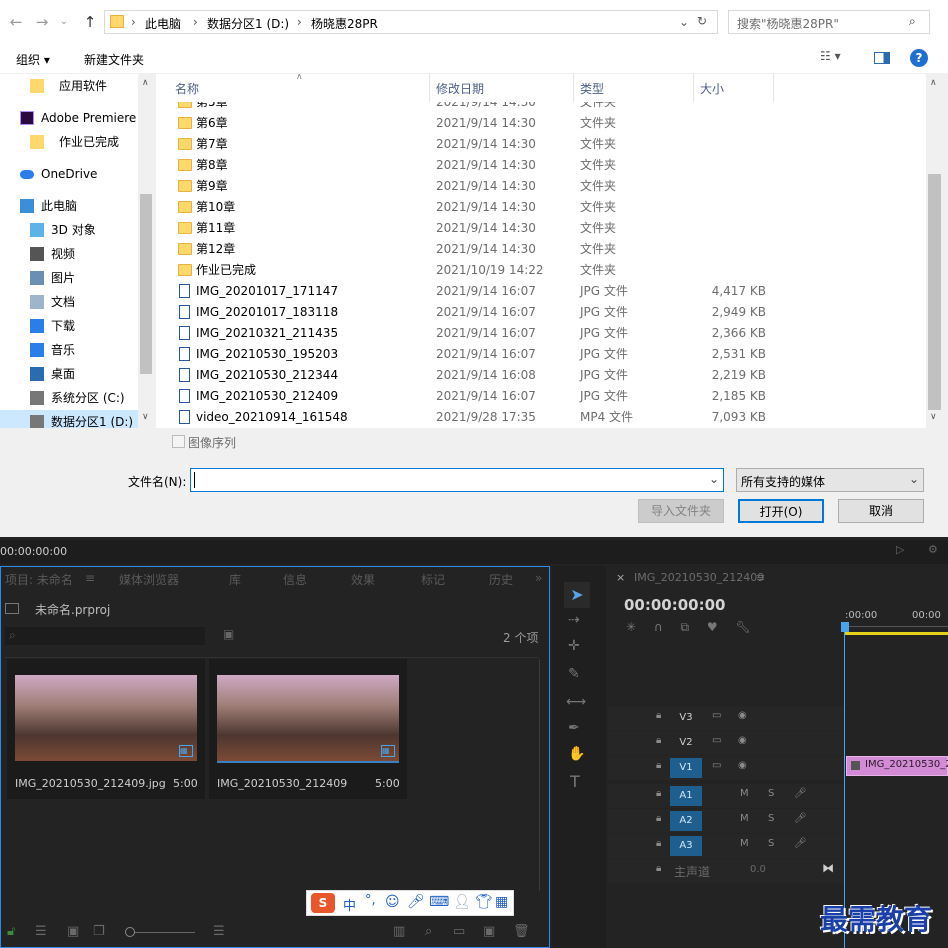  Describe the element at coordinates (896, 633) in the screenshot. I see `work-area-bar` at that location.